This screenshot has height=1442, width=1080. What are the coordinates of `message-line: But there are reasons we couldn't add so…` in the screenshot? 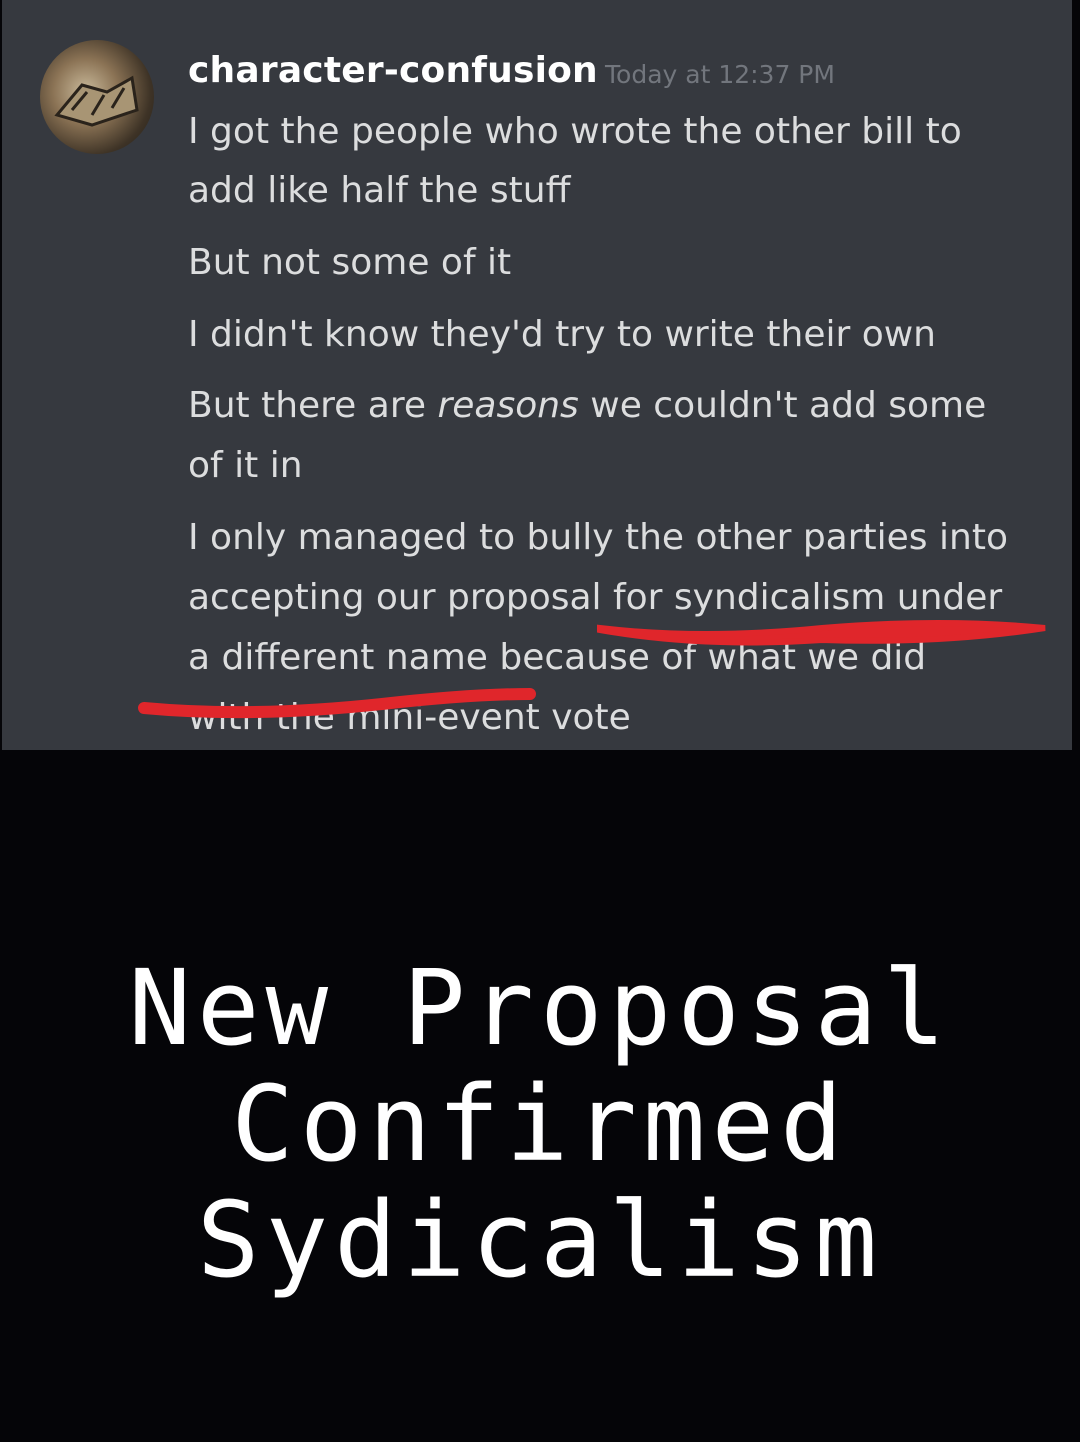 It's located at (587, 406).